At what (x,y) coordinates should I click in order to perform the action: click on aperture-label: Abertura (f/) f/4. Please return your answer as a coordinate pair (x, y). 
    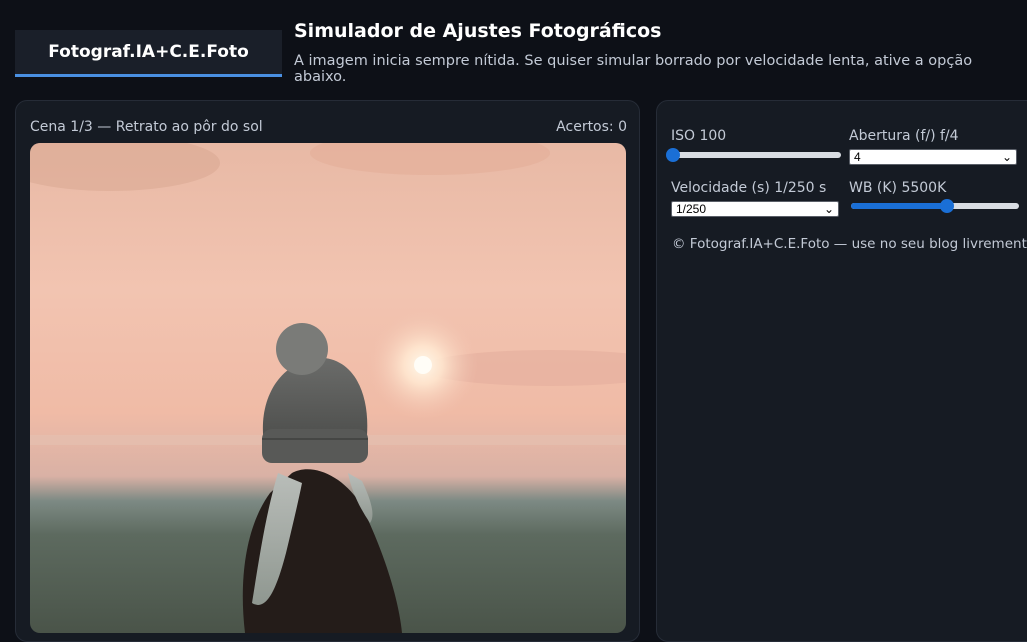
    Looking at the image, I should click on (904, 136).